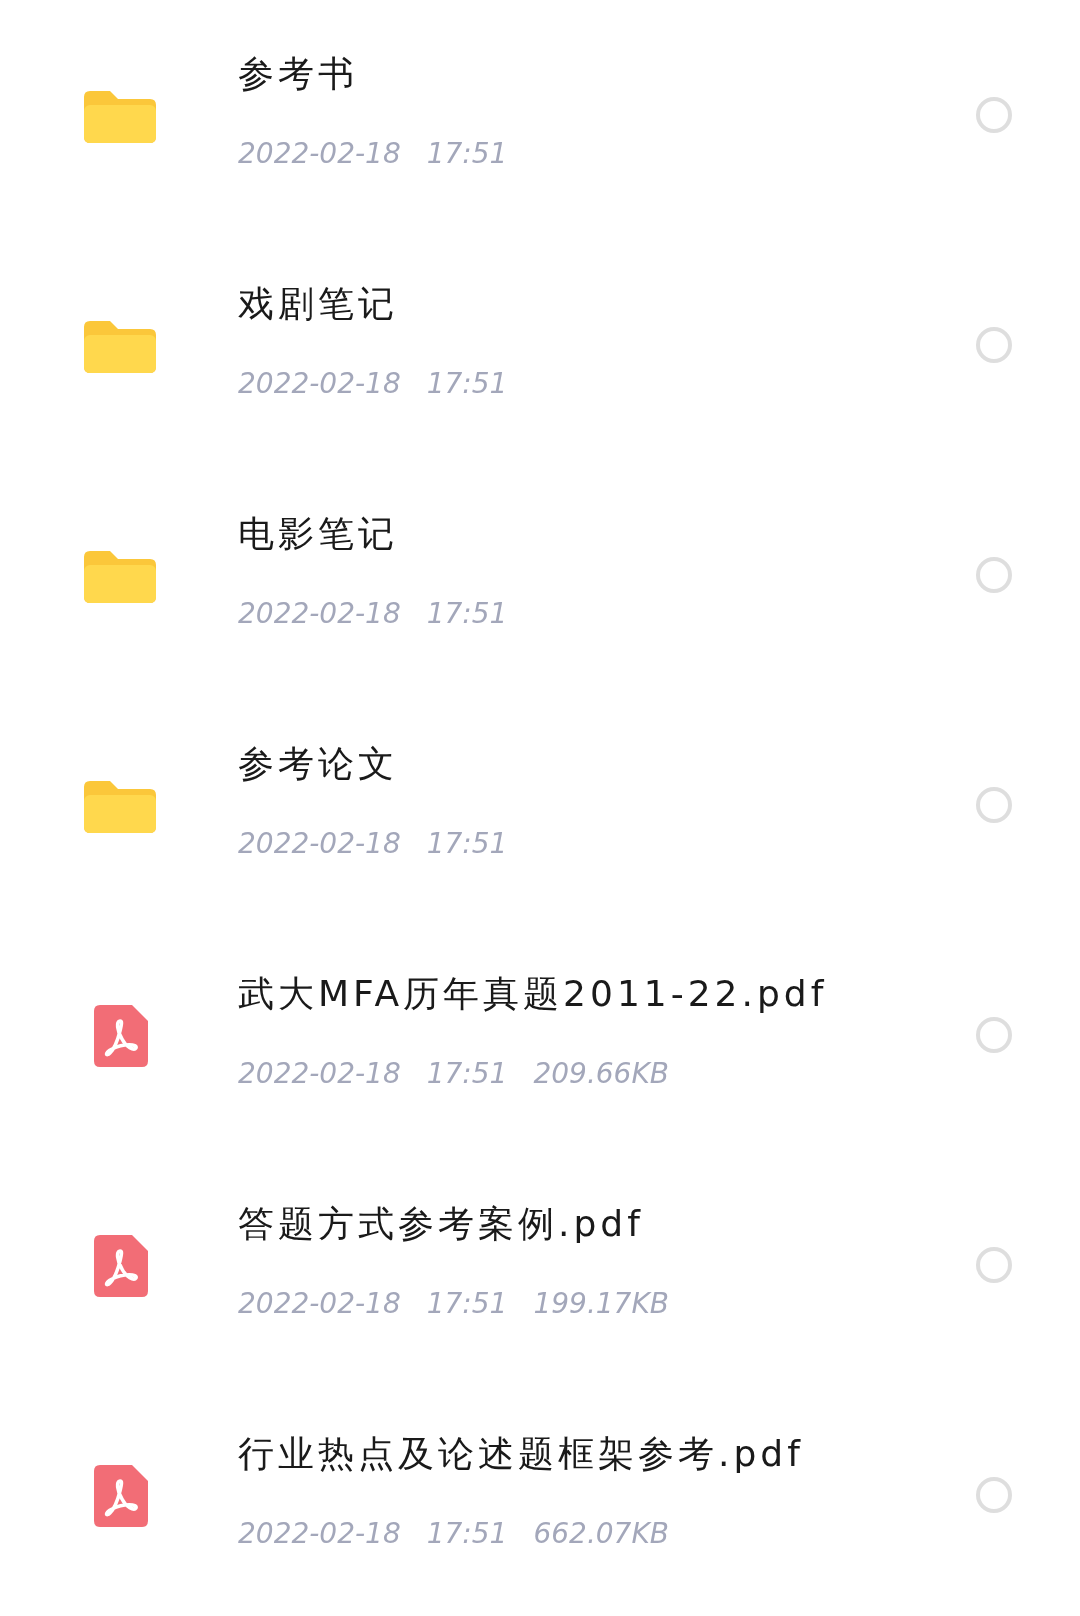 The width and height of the screenshot is (1080, 1616). Describe the element at coordinates (441, 1224) in the screenshot. I see `file-name: 答题方式参考案例.pdf` at that location.